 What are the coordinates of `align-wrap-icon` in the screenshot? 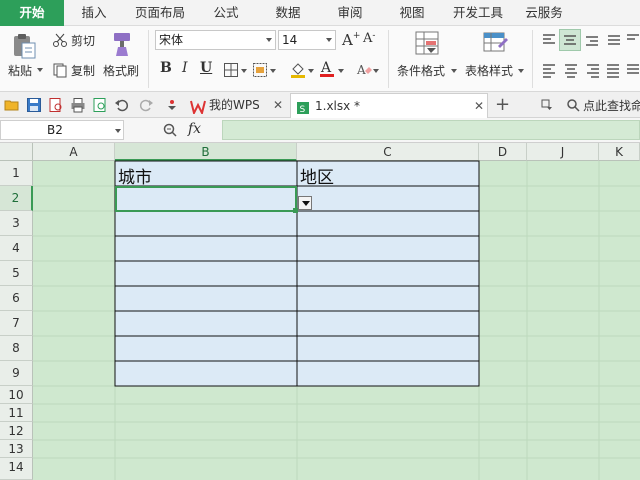 It's located at (614, 41).